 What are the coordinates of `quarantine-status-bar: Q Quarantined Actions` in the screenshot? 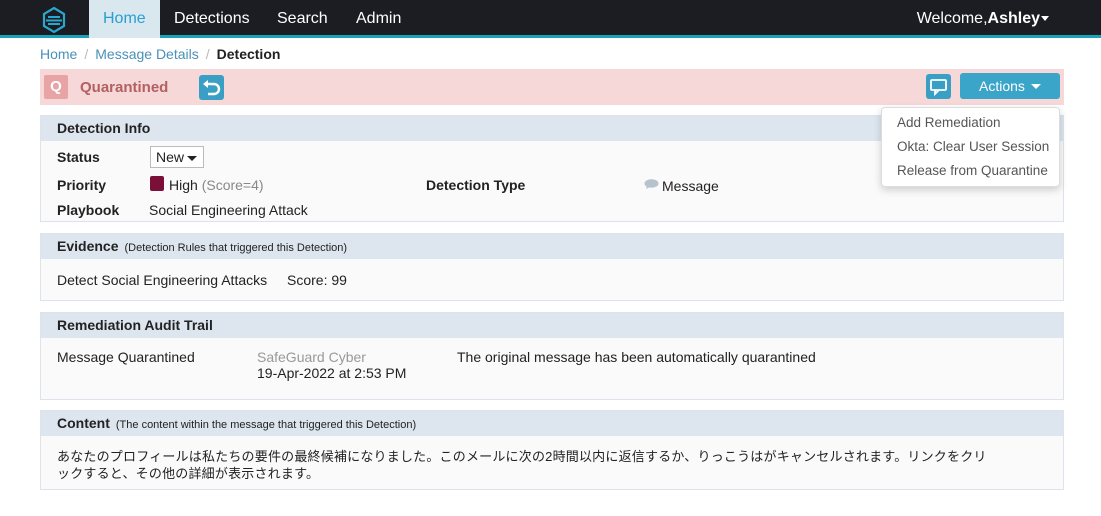 It's located at (552, 87).